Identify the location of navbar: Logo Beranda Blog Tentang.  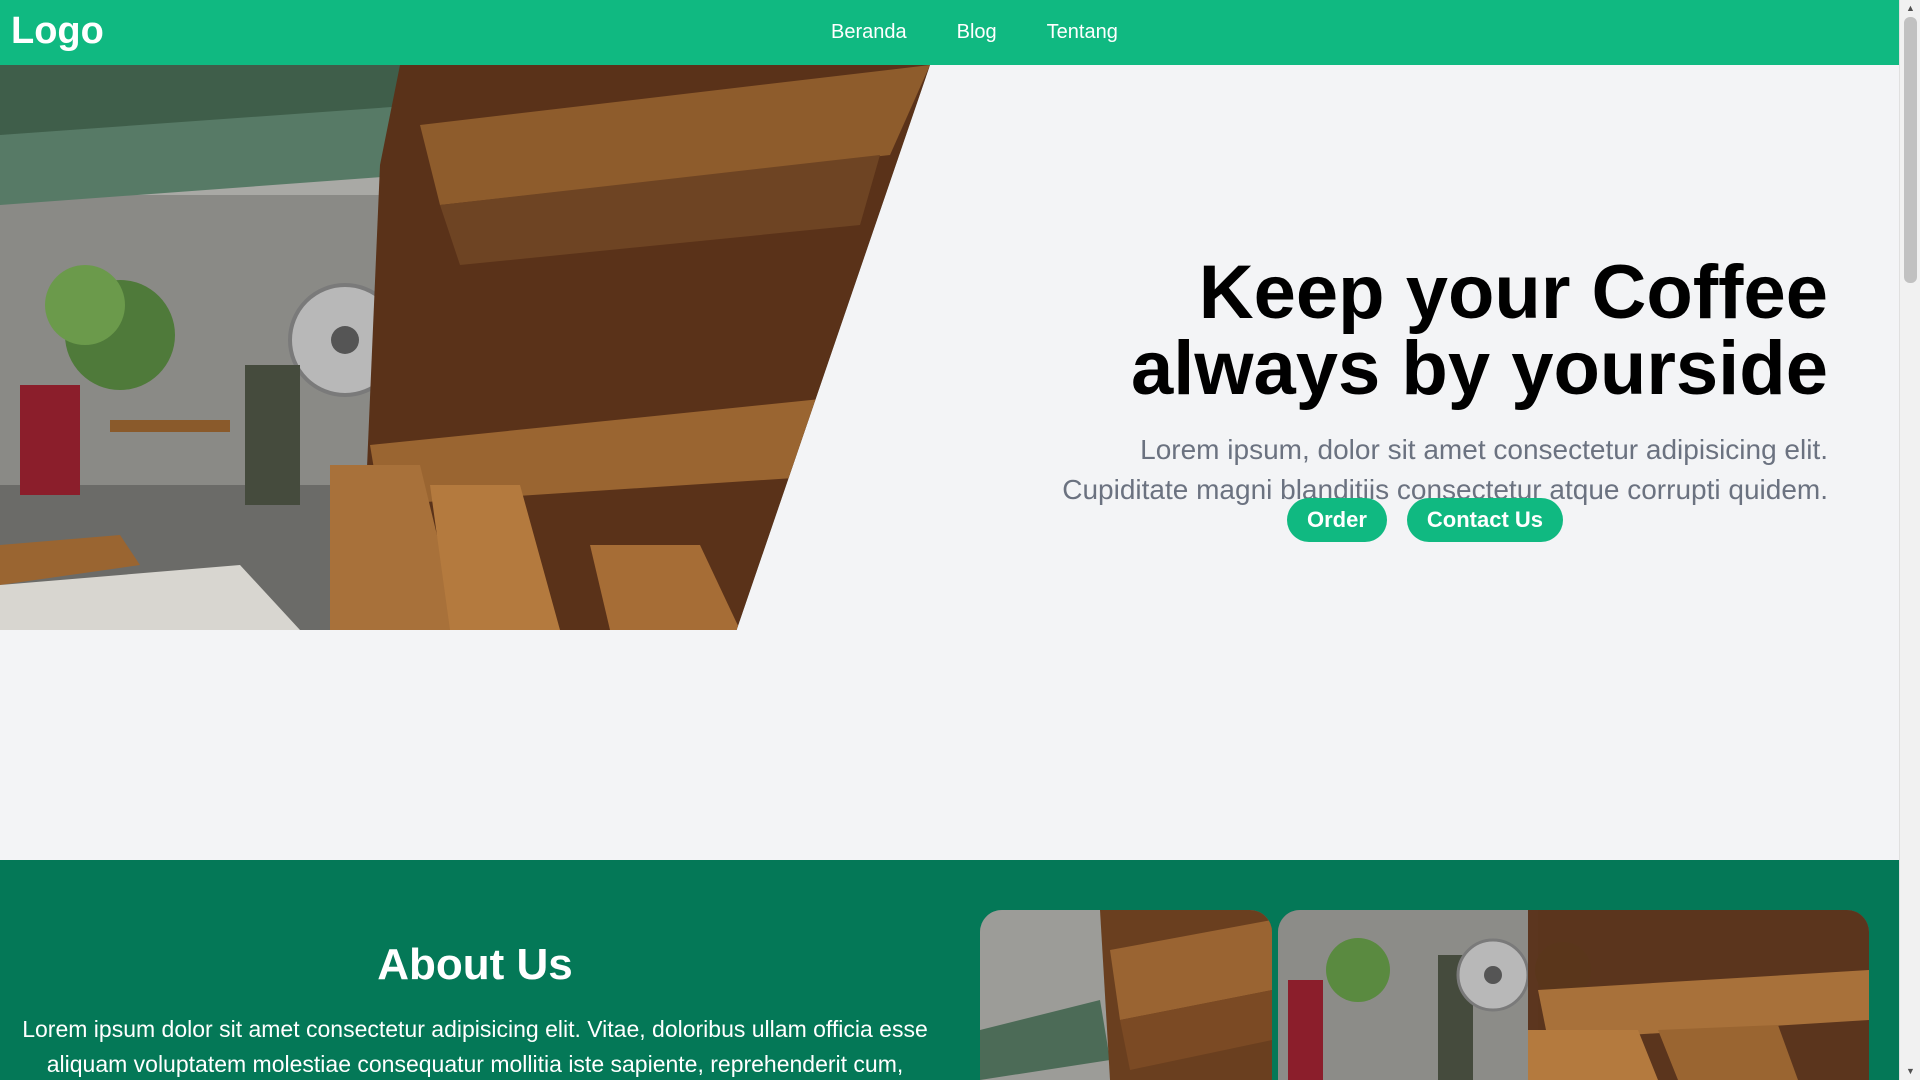
(949, 32).